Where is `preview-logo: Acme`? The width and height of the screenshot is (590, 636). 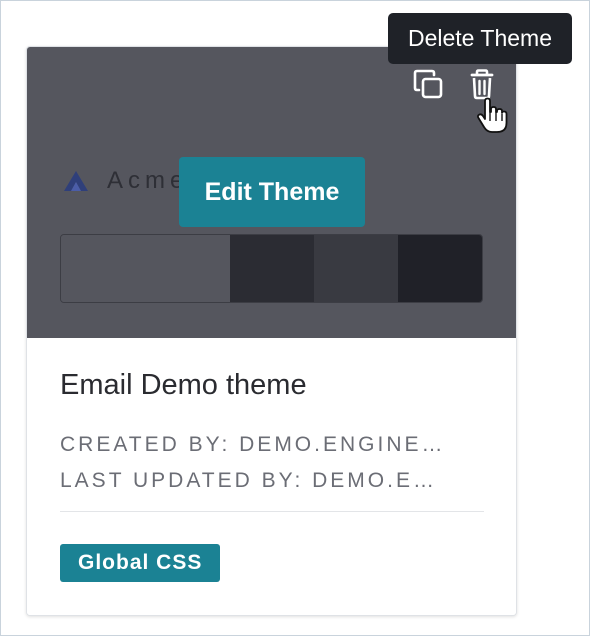 preview-logo: Acme is located at coordinates (125, 181).